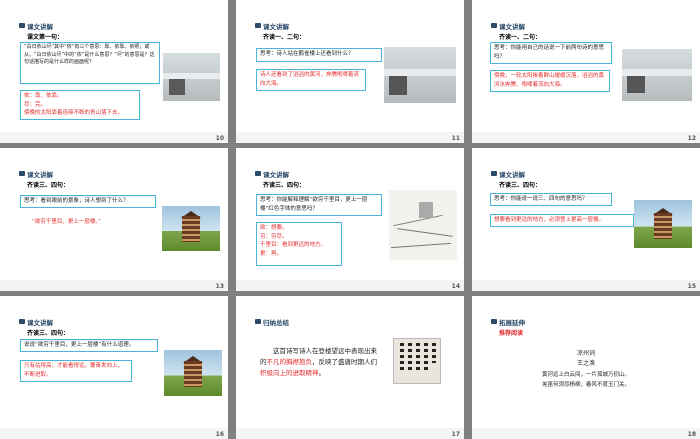 Image resolution: width=700 pixels, height=439 pixels. What do you see at coordinates (319, 205) in the screenshot?
I see `question-box: 思考：你能解释理解“欲穷千里目，更上一层楼”红色字体的意思吗？` at bounding box center [319, 205].